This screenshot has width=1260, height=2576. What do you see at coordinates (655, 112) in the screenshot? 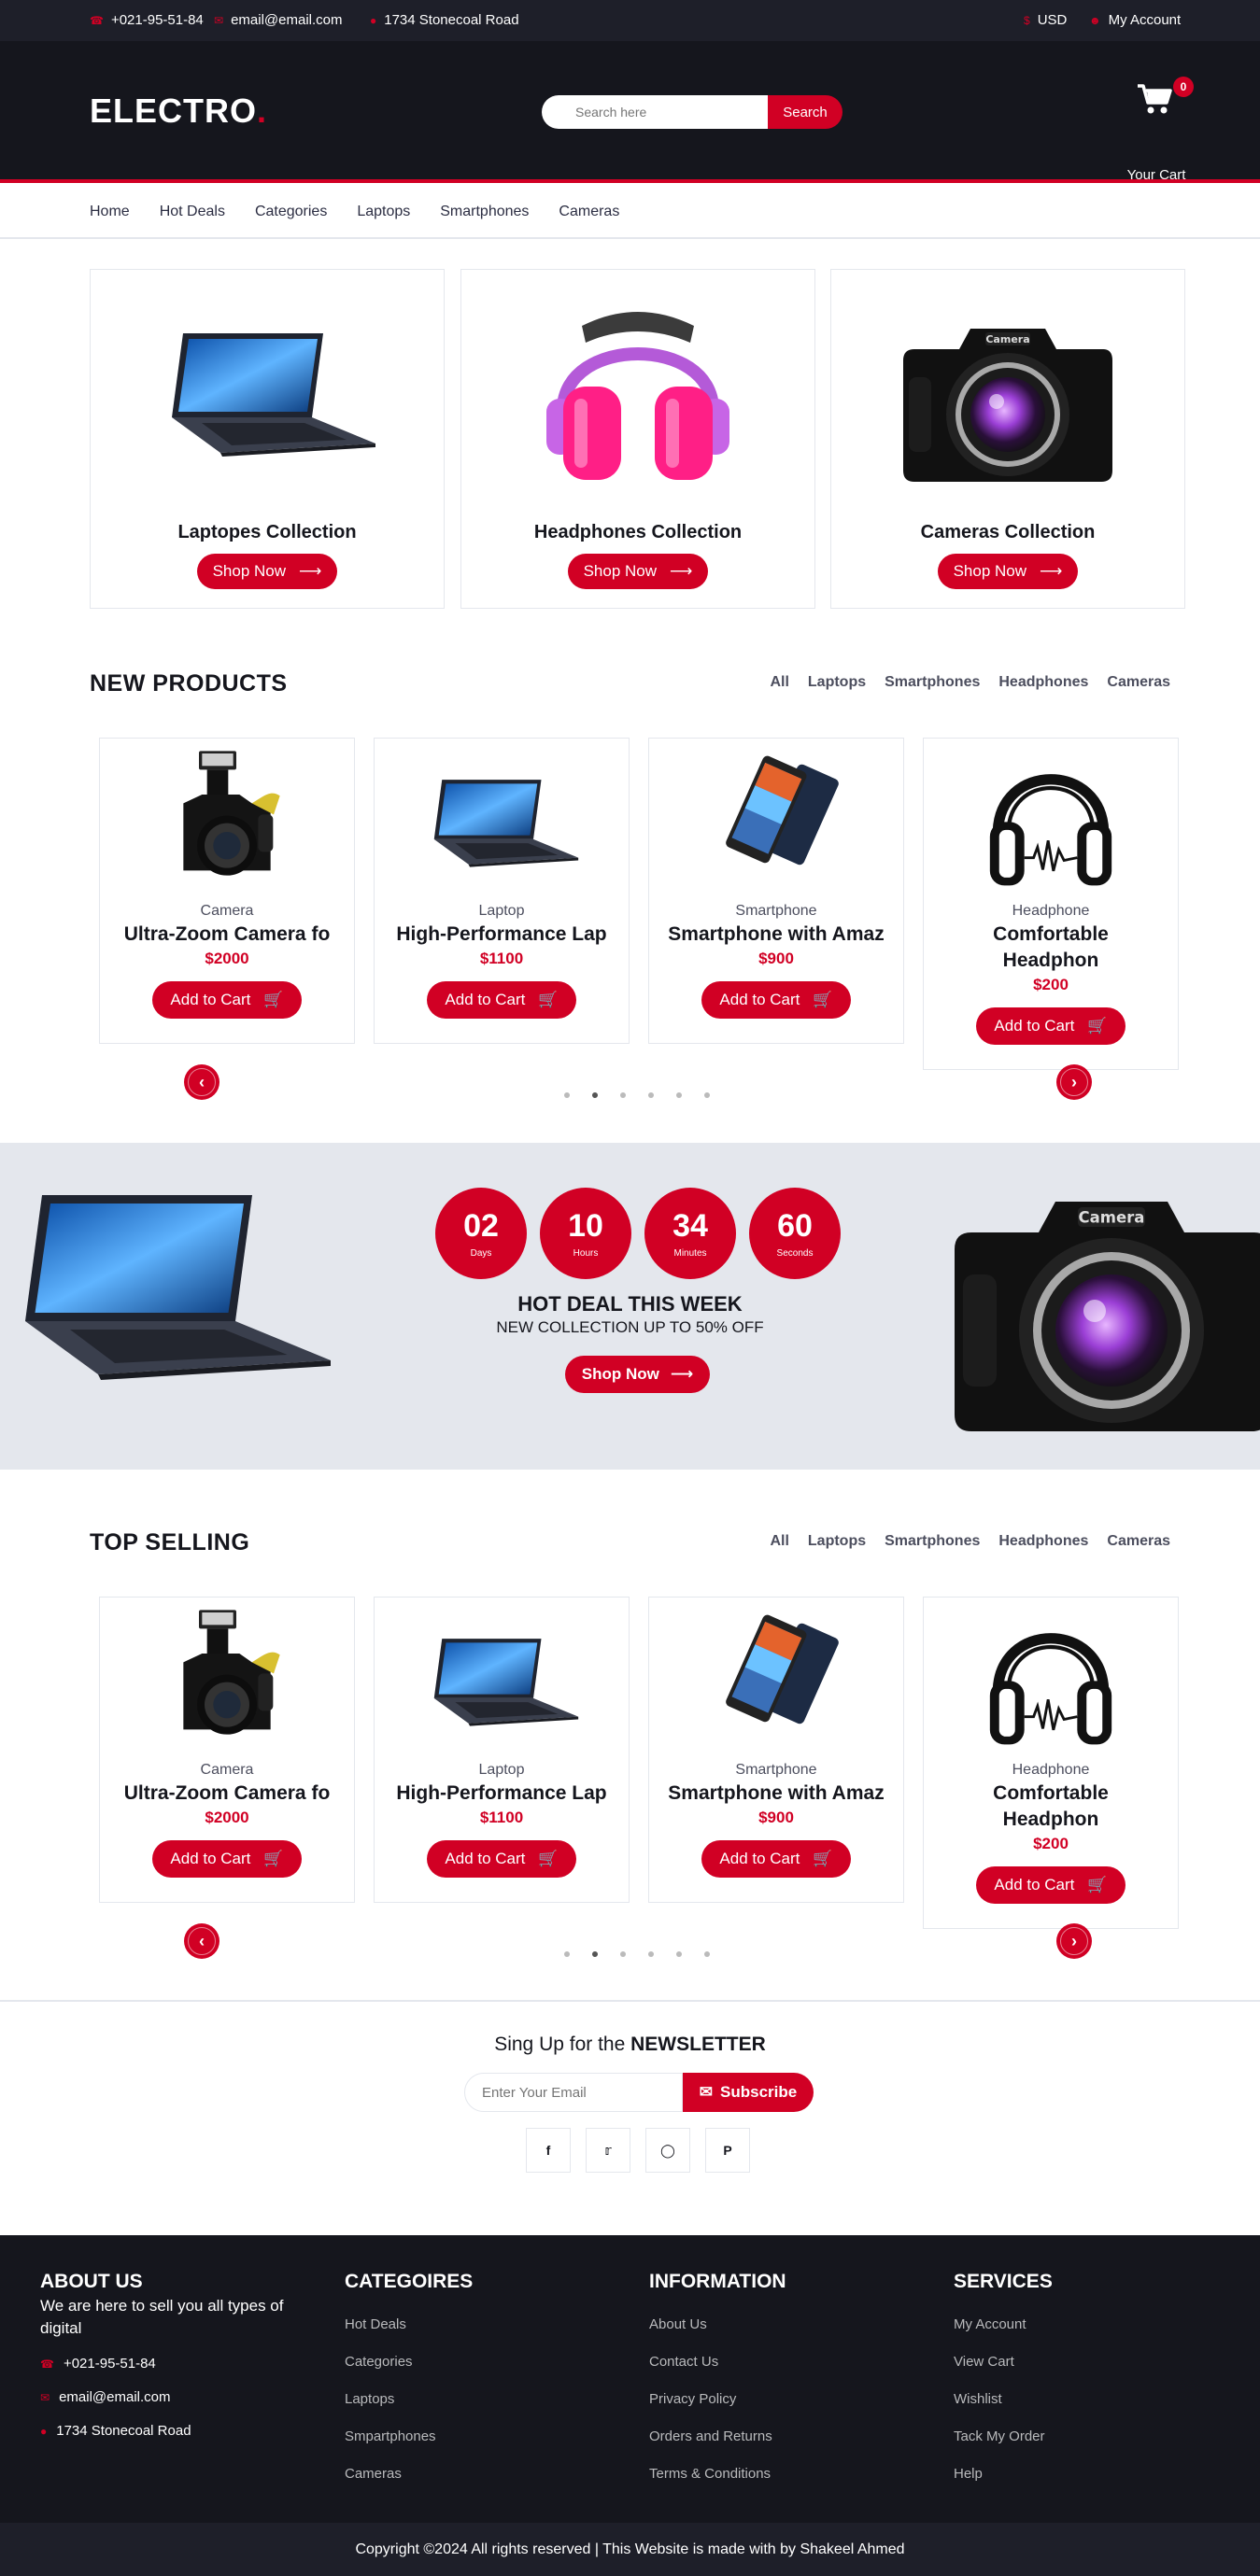
I see `search-input` at bounding box center [655, 112].